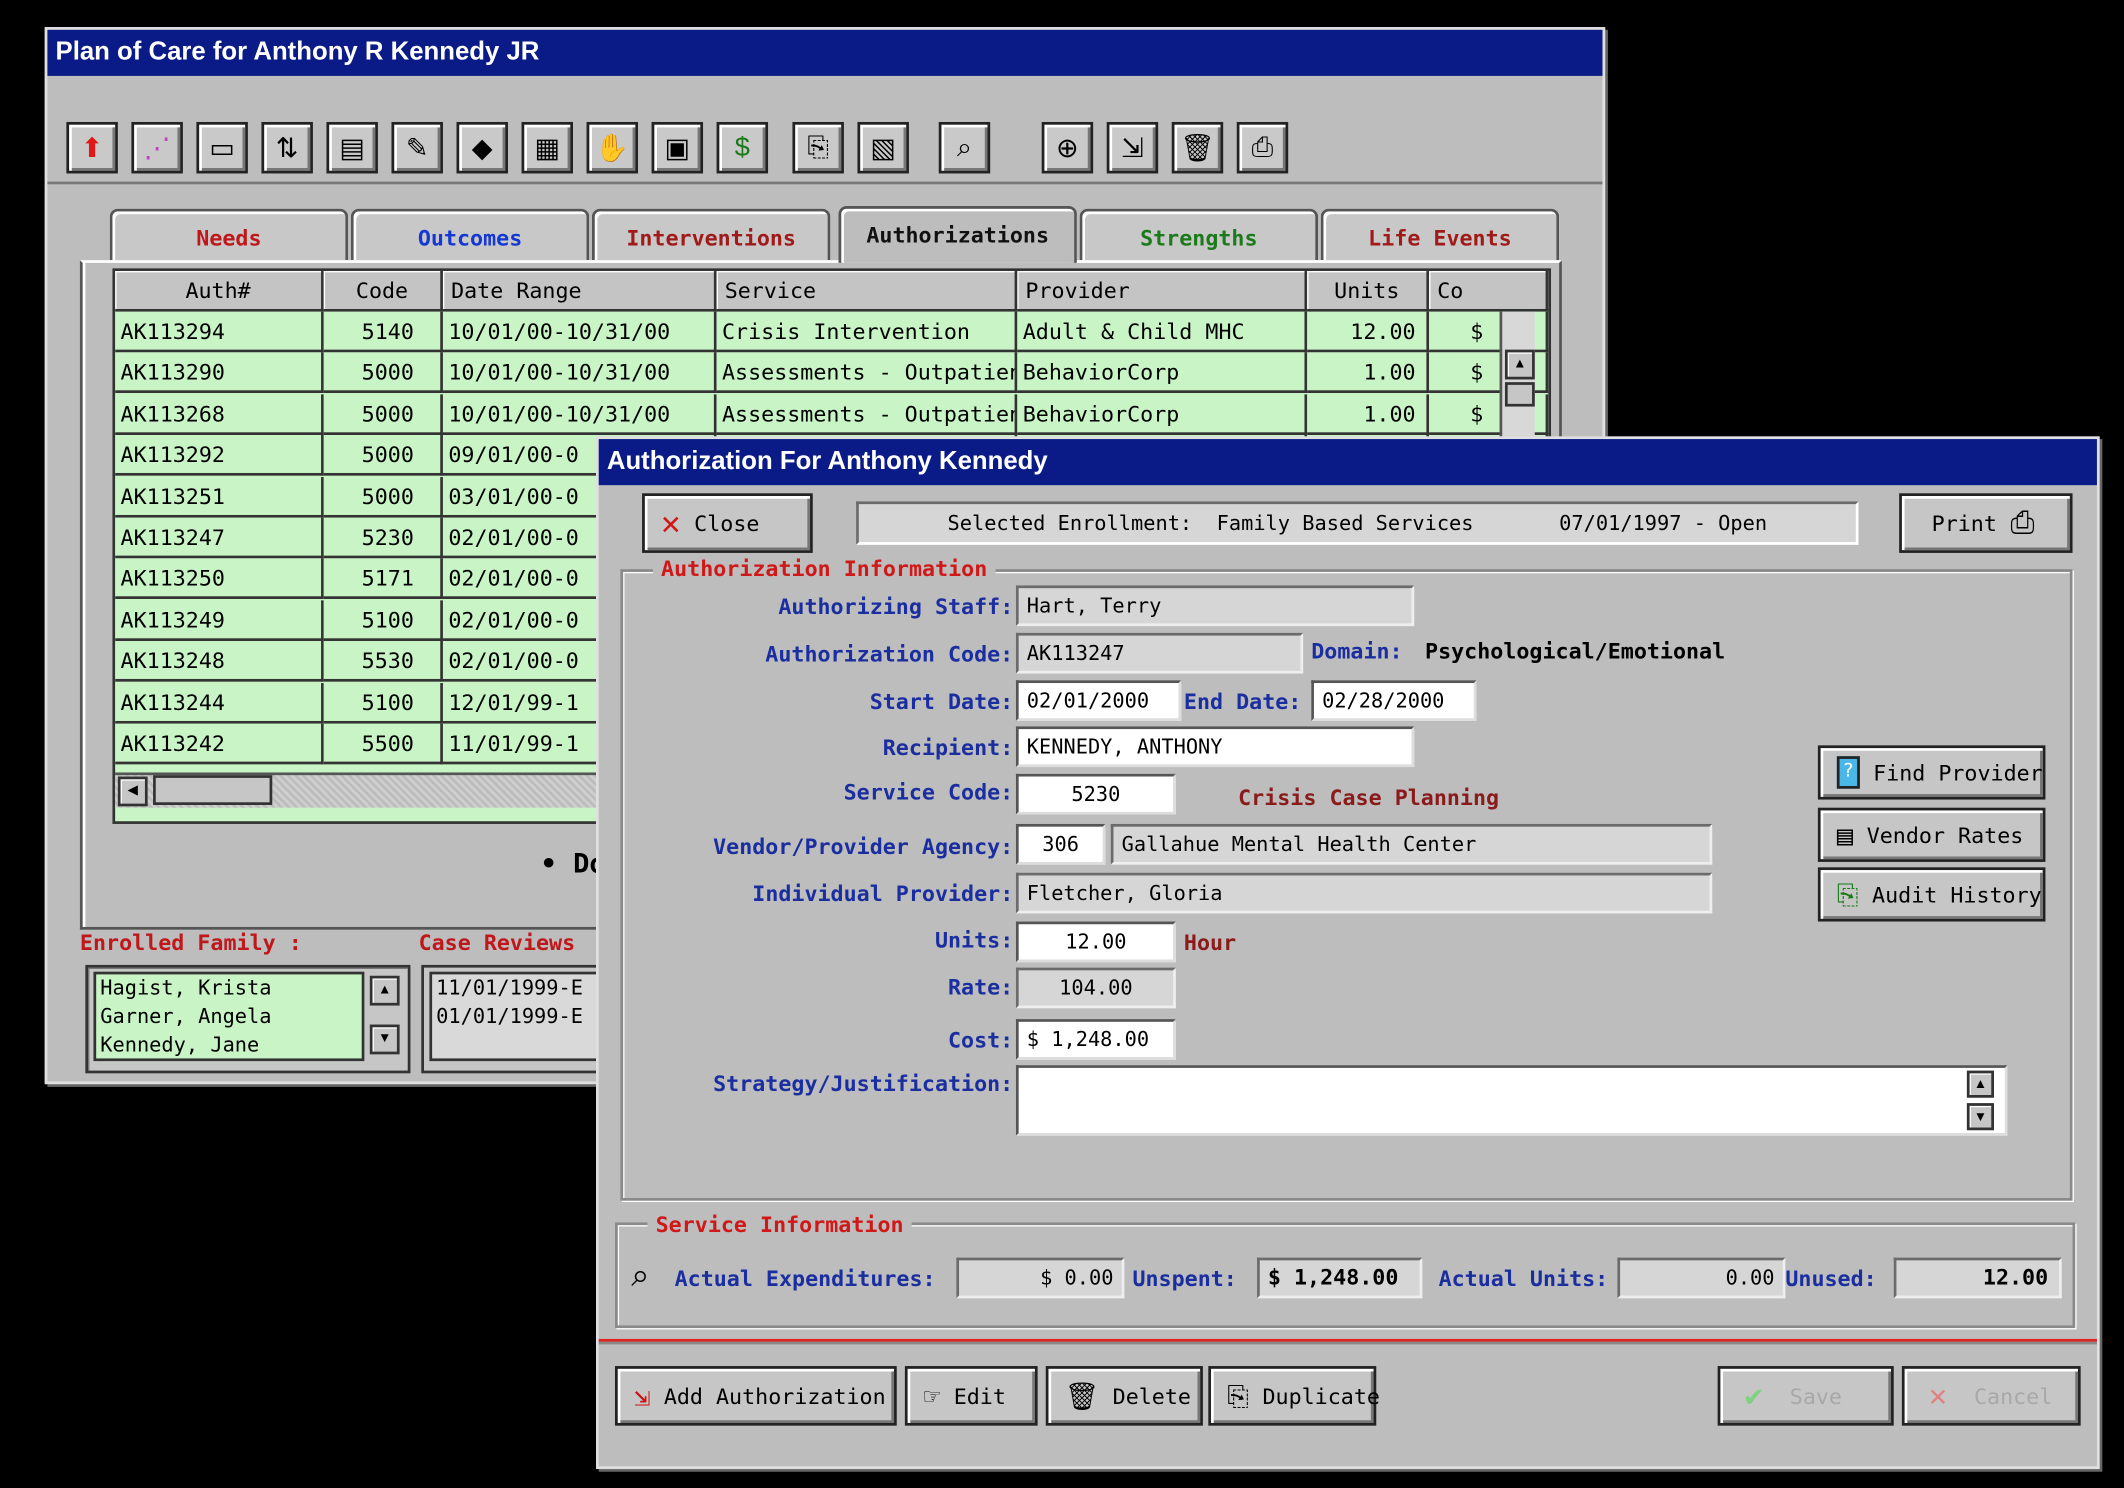 The height and width of the screenshot is (1488, 2124). Describe the element at coordinates (1215, 747) in the screenshot. I see `recipient-field: KENNEDY, ANTHONY` at that location.